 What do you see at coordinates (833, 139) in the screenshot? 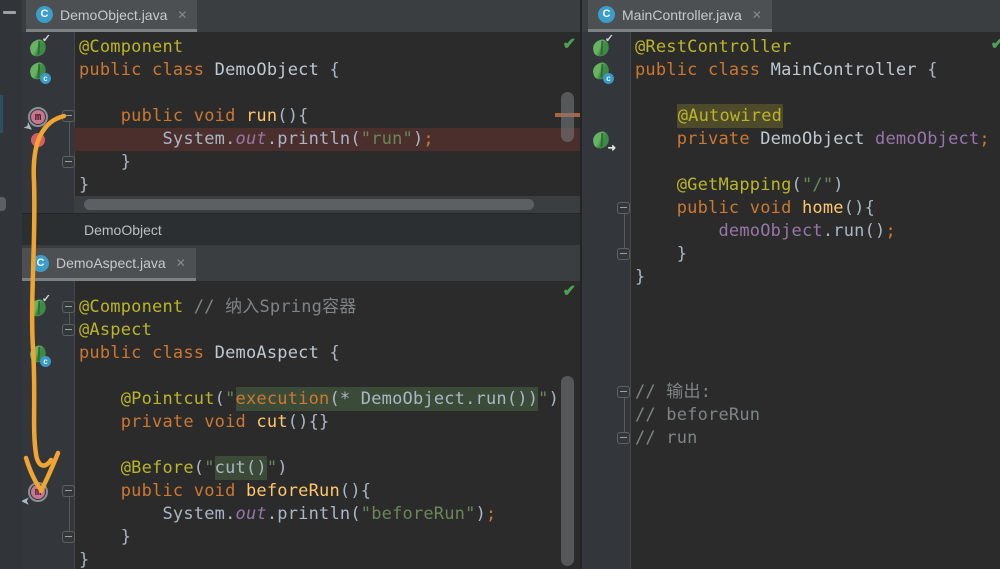
I see `code-line: private DemoObject demoObject;` at bounding box center [833, 139].